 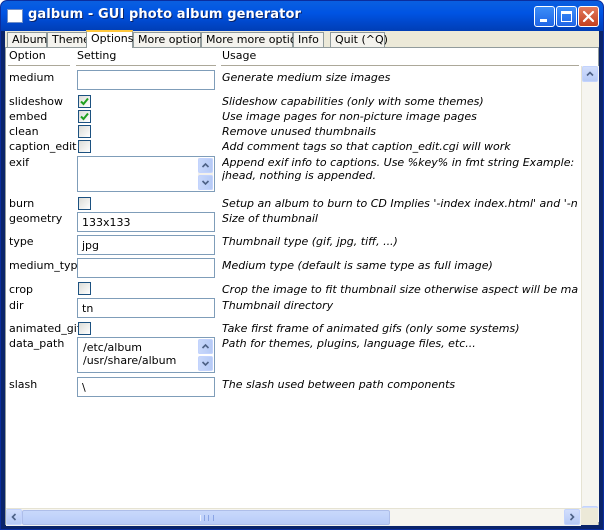 I want to click on horizontal-scrollbar, so click(x=293, y=517).